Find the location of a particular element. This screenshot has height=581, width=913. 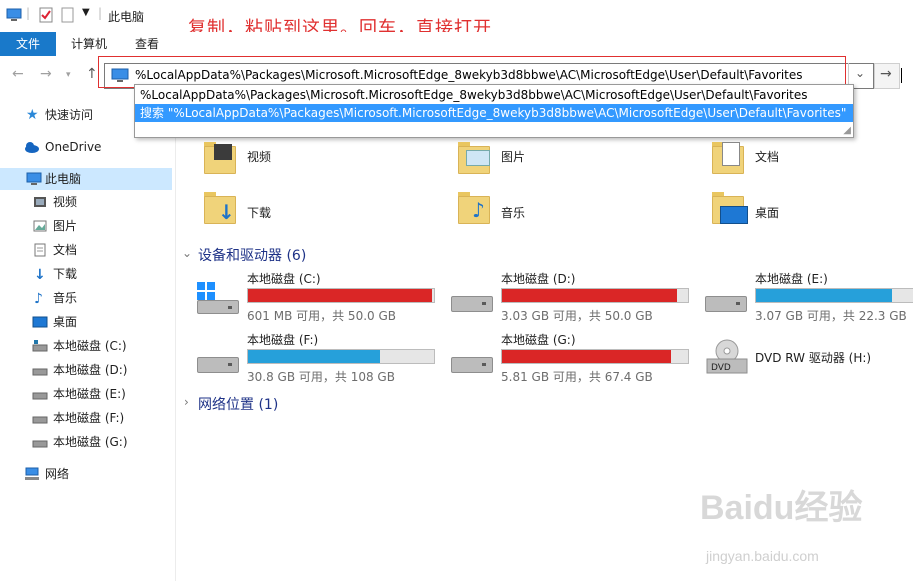

back-arrow-icon: ← is located at coordinates (18, 74).